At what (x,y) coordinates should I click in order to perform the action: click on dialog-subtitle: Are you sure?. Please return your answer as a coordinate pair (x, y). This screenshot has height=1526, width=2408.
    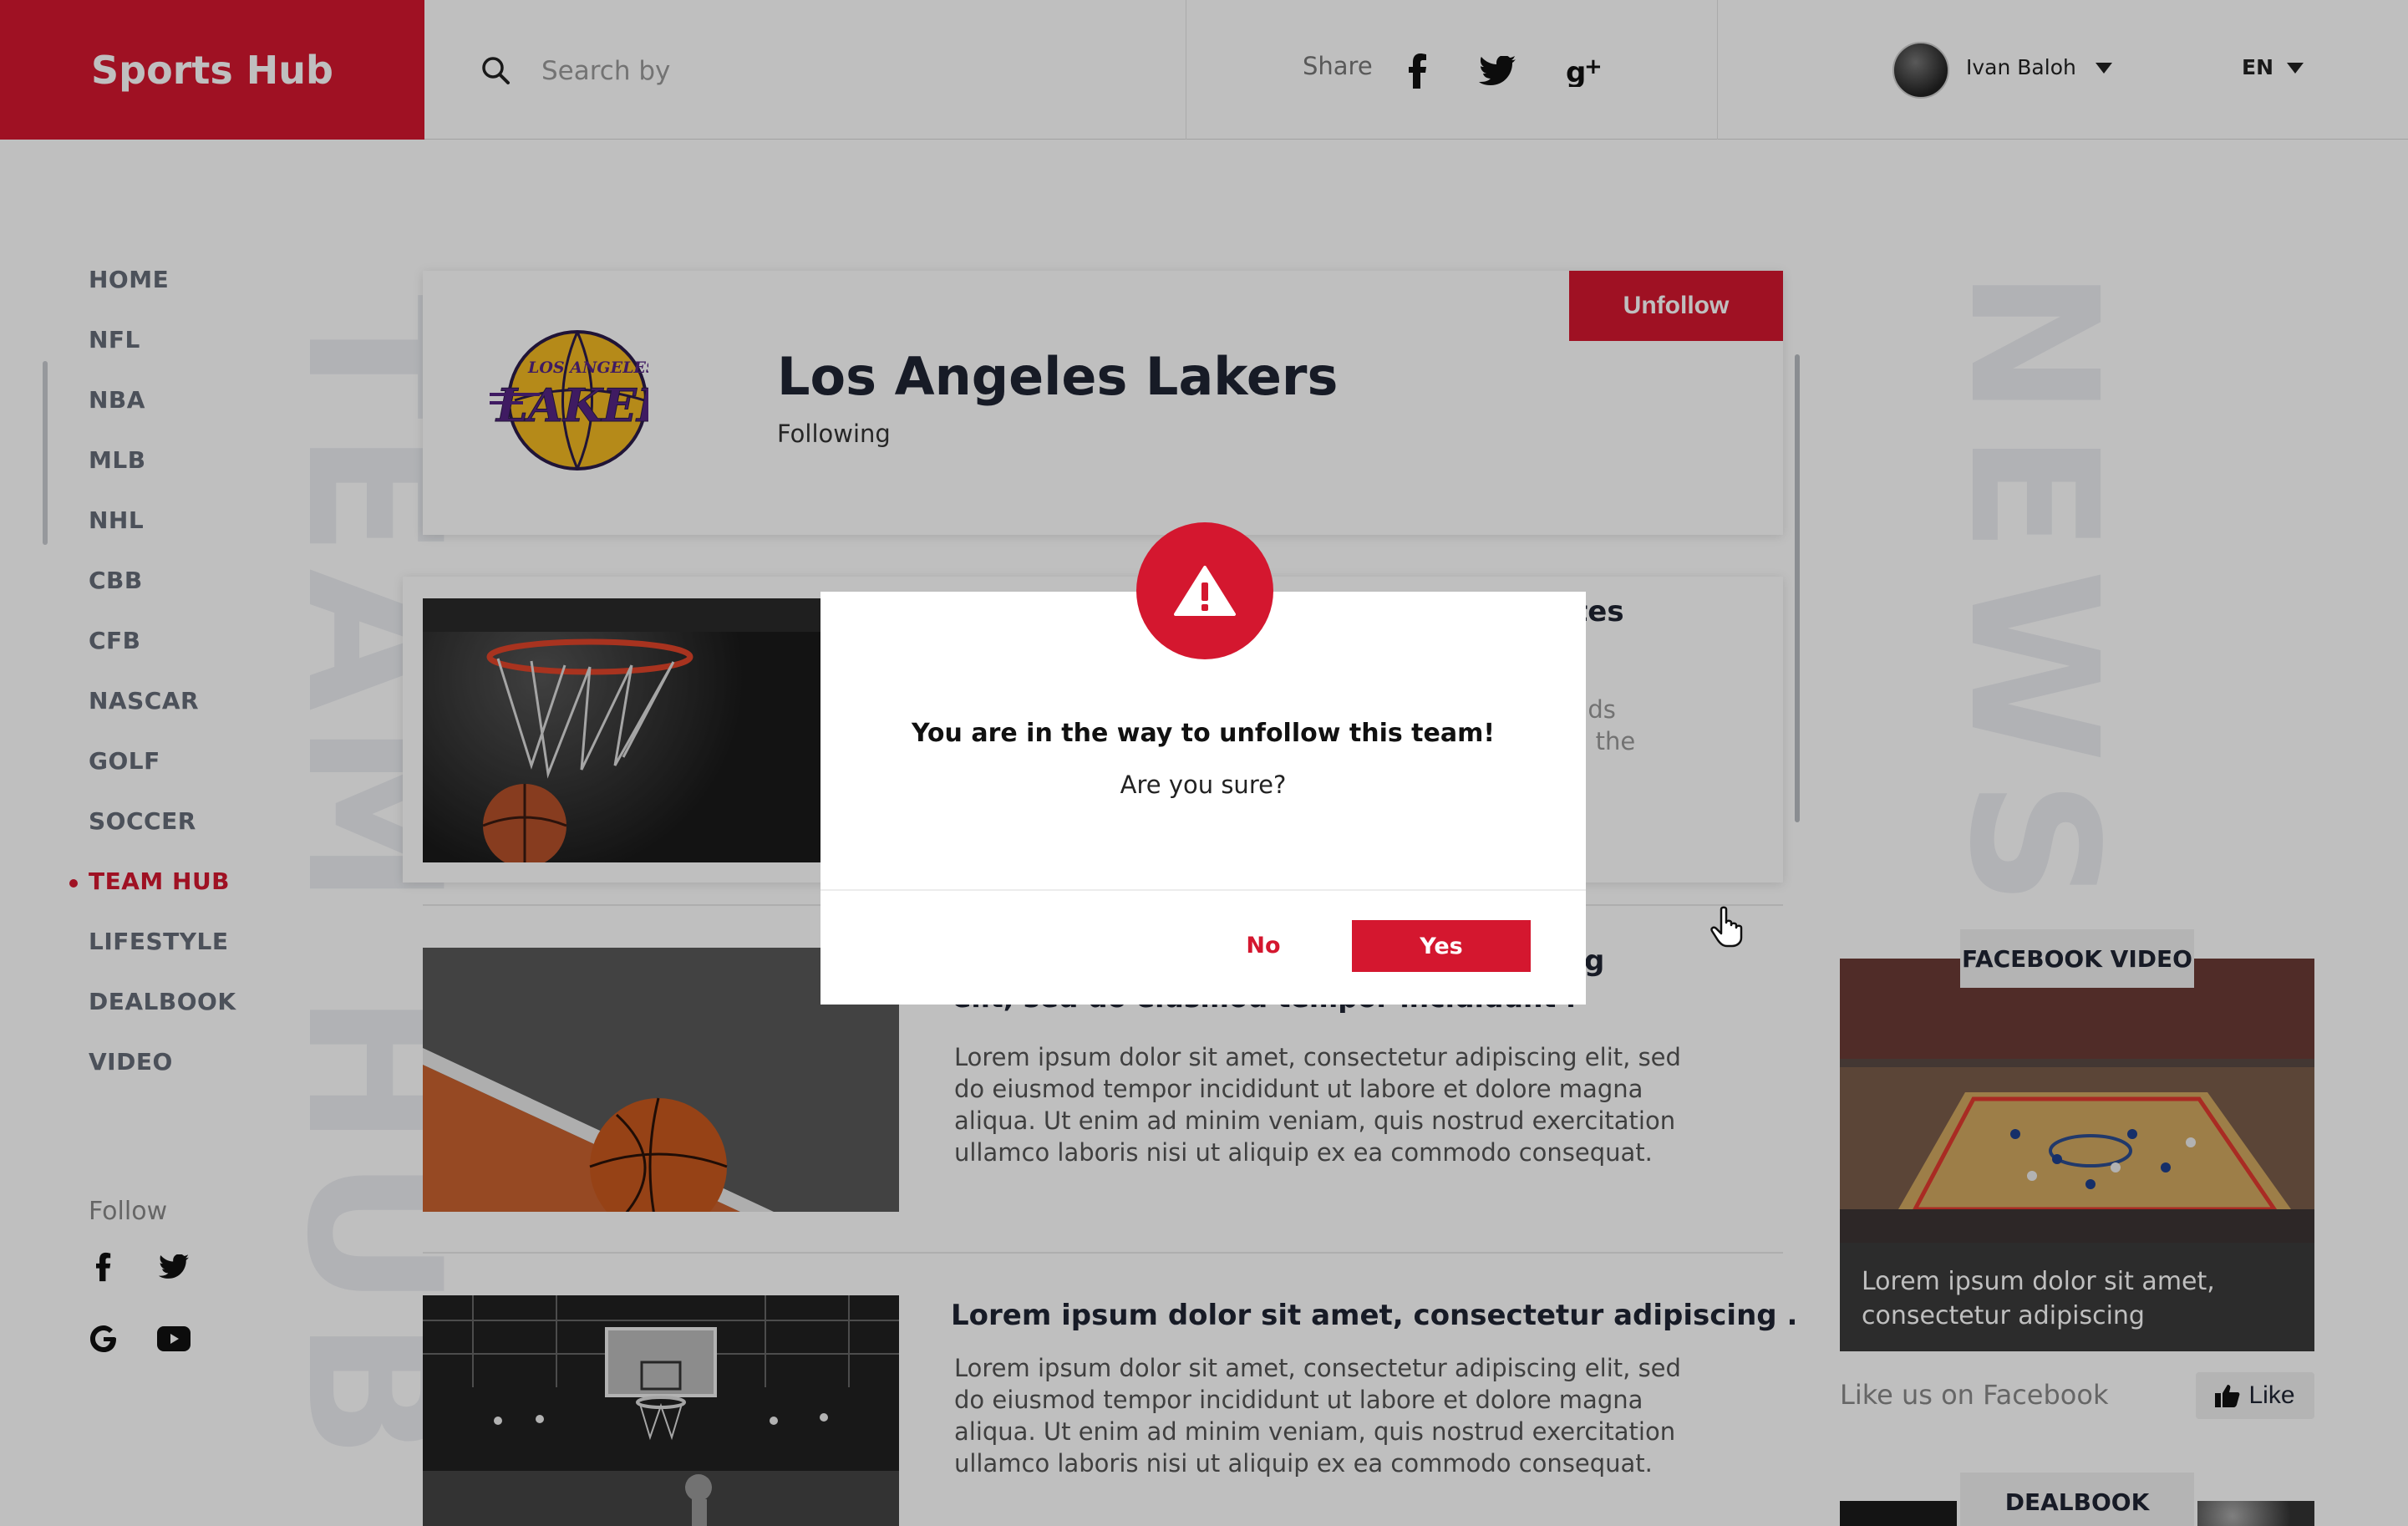
    Looking at the image, I should click on (1204, 785).